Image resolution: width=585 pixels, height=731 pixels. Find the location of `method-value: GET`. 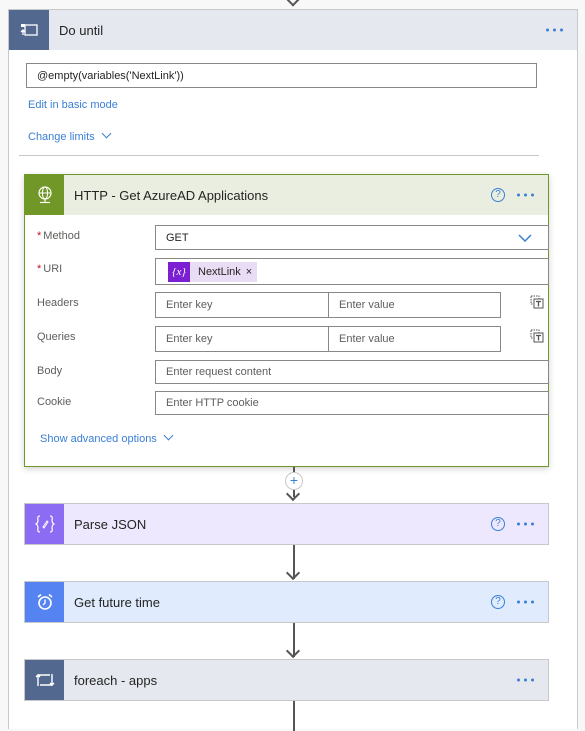

method-value: GET is located at coordinates (177, 237).